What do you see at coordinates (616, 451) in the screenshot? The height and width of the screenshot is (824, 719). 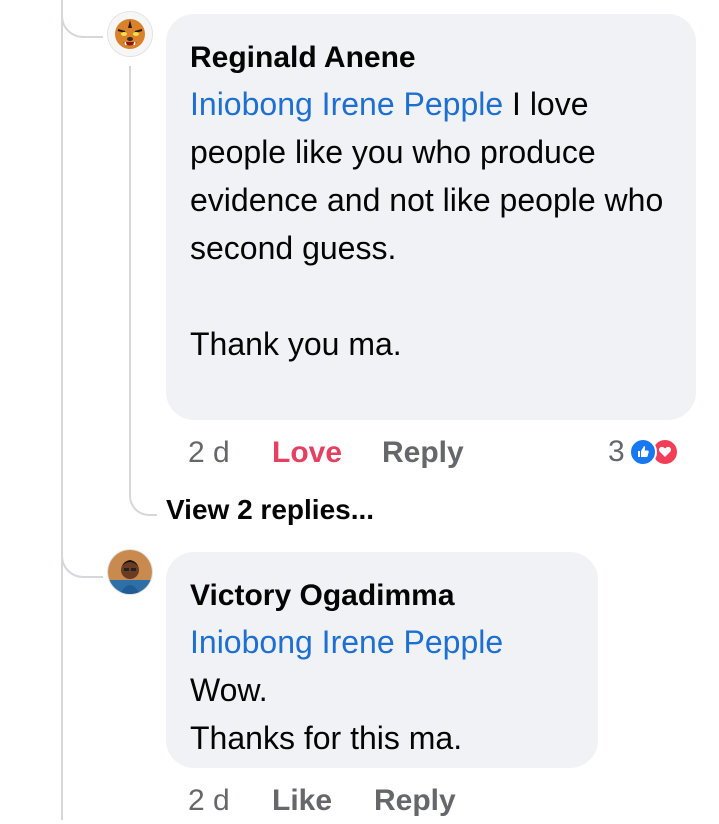 I see `reaction-count: 3` at bounding box center [616, 451].